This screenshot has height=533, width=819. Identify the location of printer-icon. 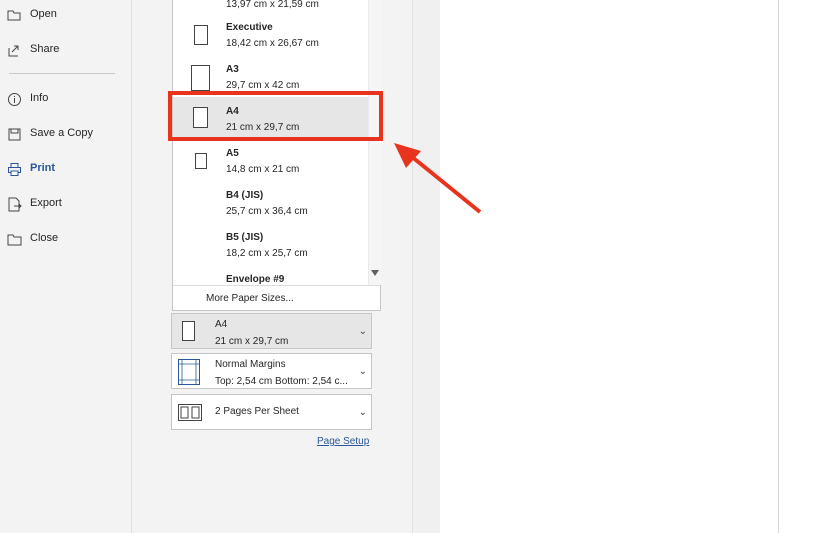
(14, 169).